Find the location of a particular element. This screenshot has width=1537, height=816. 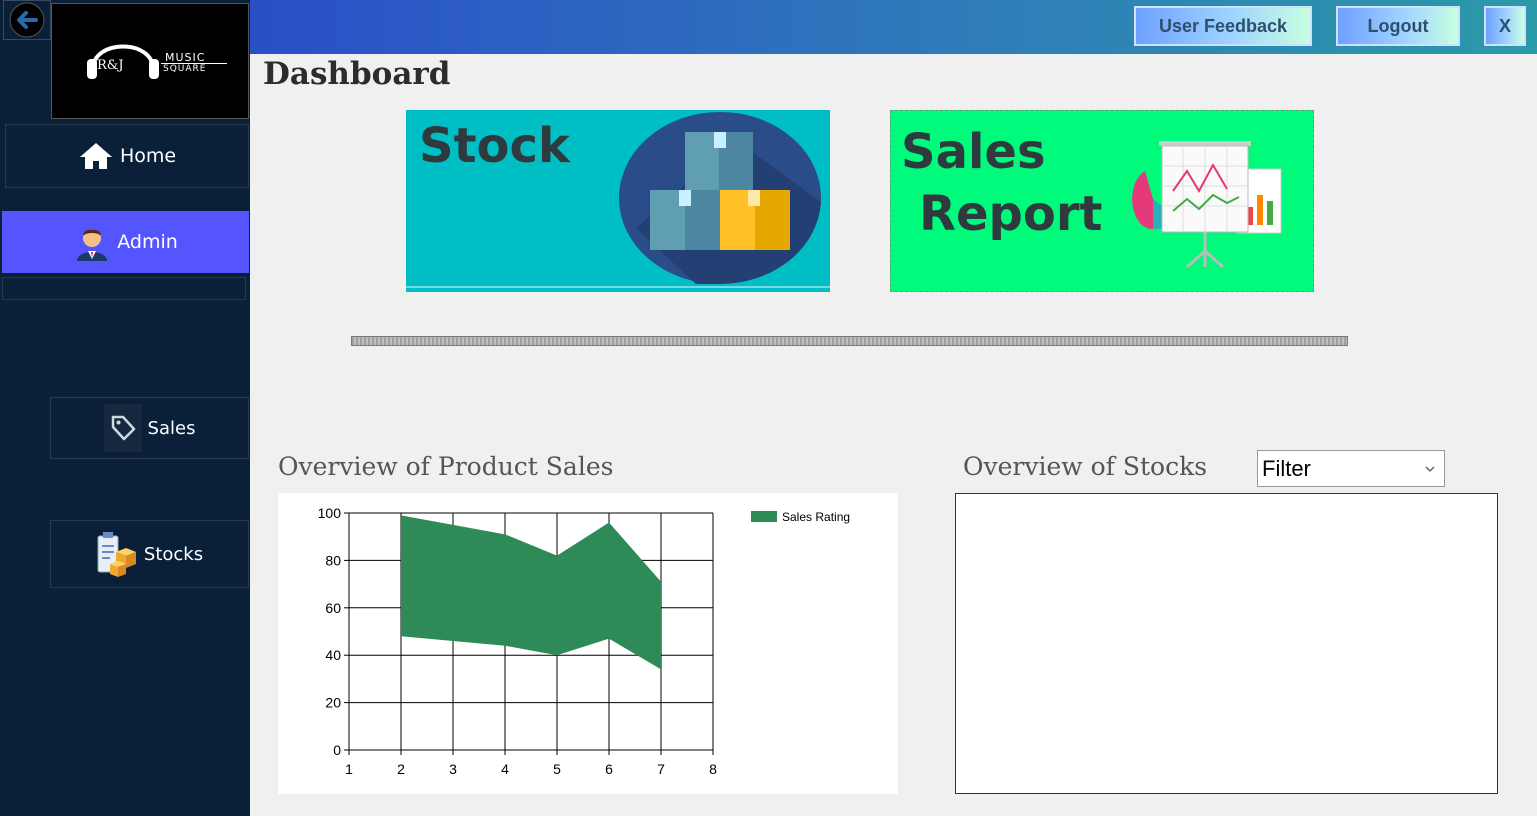

x-tick-label: 5 is located at coordinates (557, 769).